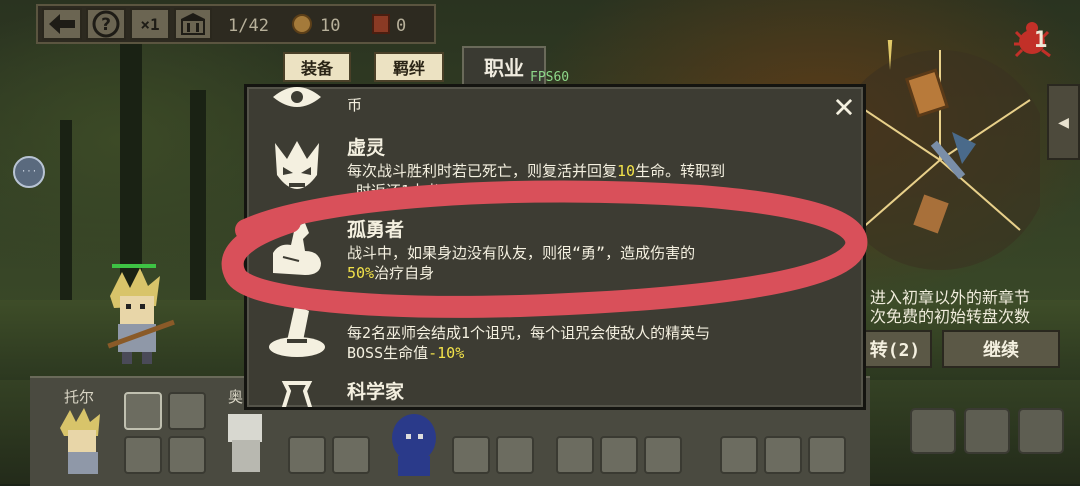 The image size is (1080, 486). I want to click on flask-icon, so click(297, 394).